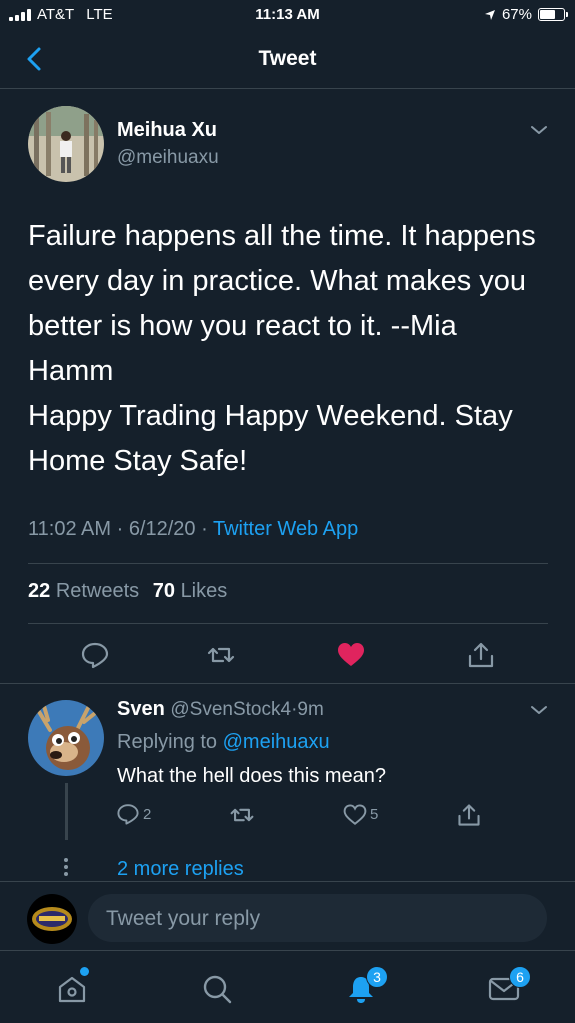  What do you see at coordinates (128, 814) in the screenshot?
I see `reply-reply-icon` at bounding box center [128, 814].